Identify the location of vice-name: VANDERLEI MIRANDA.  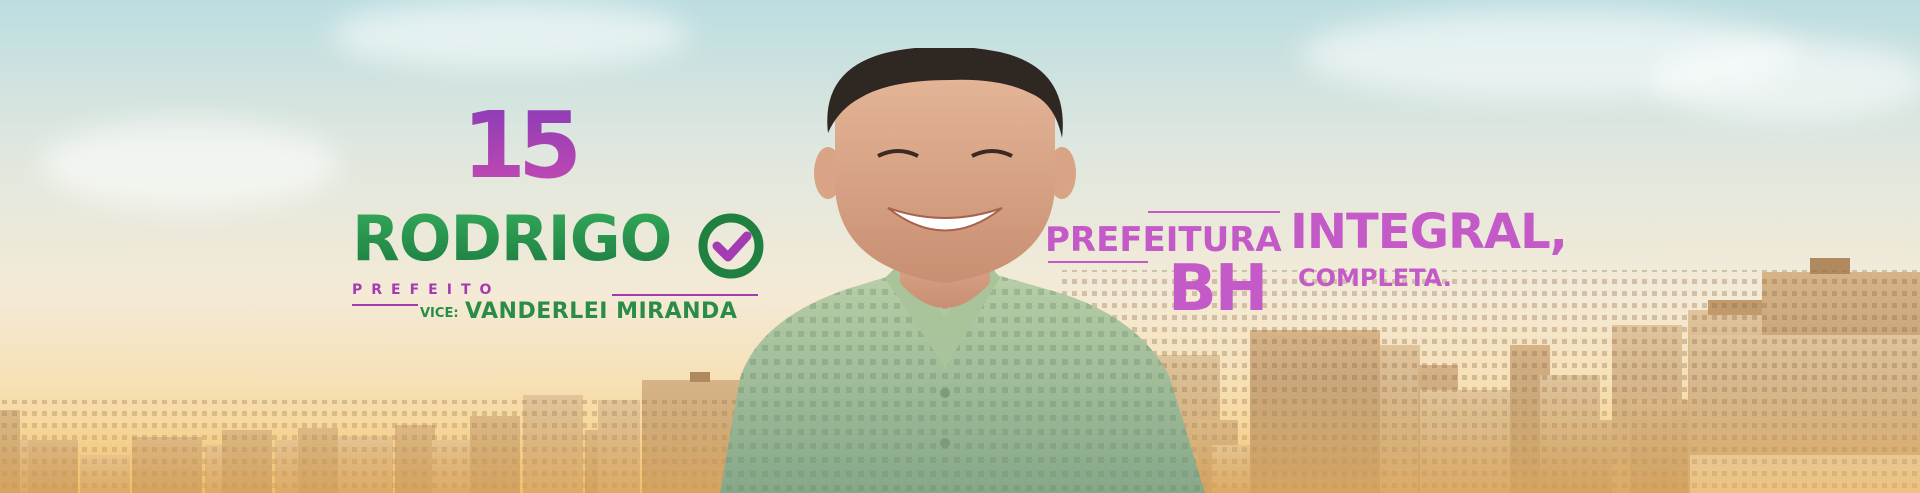
(601, 311).